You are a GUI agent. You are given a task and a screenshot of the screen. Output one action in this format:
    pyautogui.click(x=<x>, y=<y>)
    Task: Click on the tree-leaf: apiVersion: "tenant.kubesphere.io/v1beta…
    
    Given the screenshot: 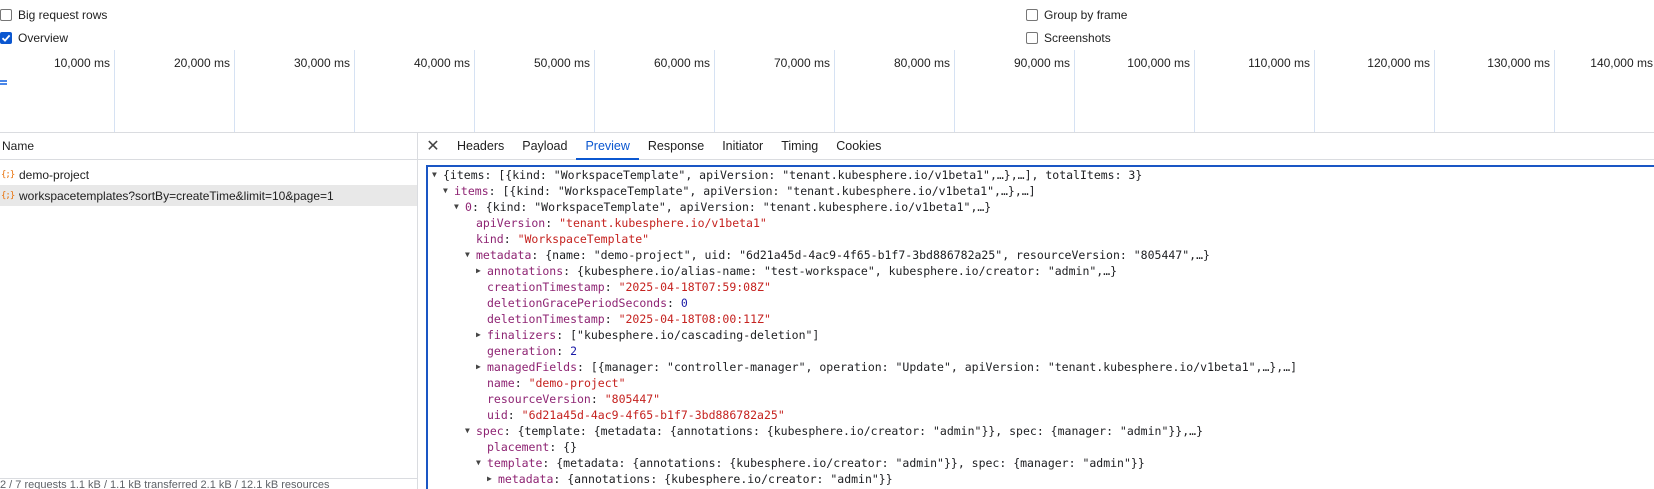 What is the action you would take?
    pyautogui.click(x=621, y=223)
    